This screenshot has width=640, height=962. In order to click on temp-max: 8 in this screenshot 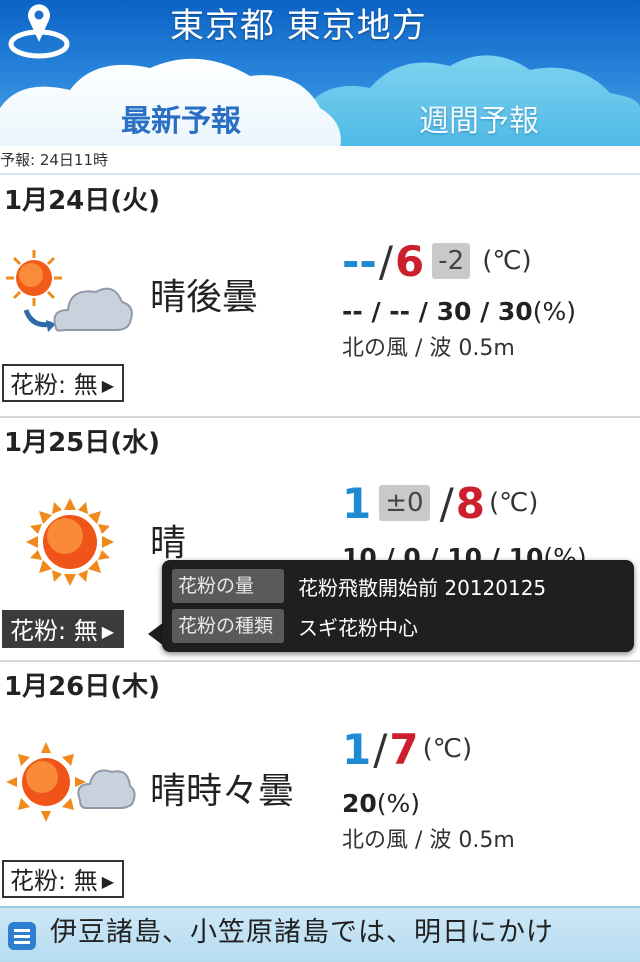, I will do `click(470, 503)`.